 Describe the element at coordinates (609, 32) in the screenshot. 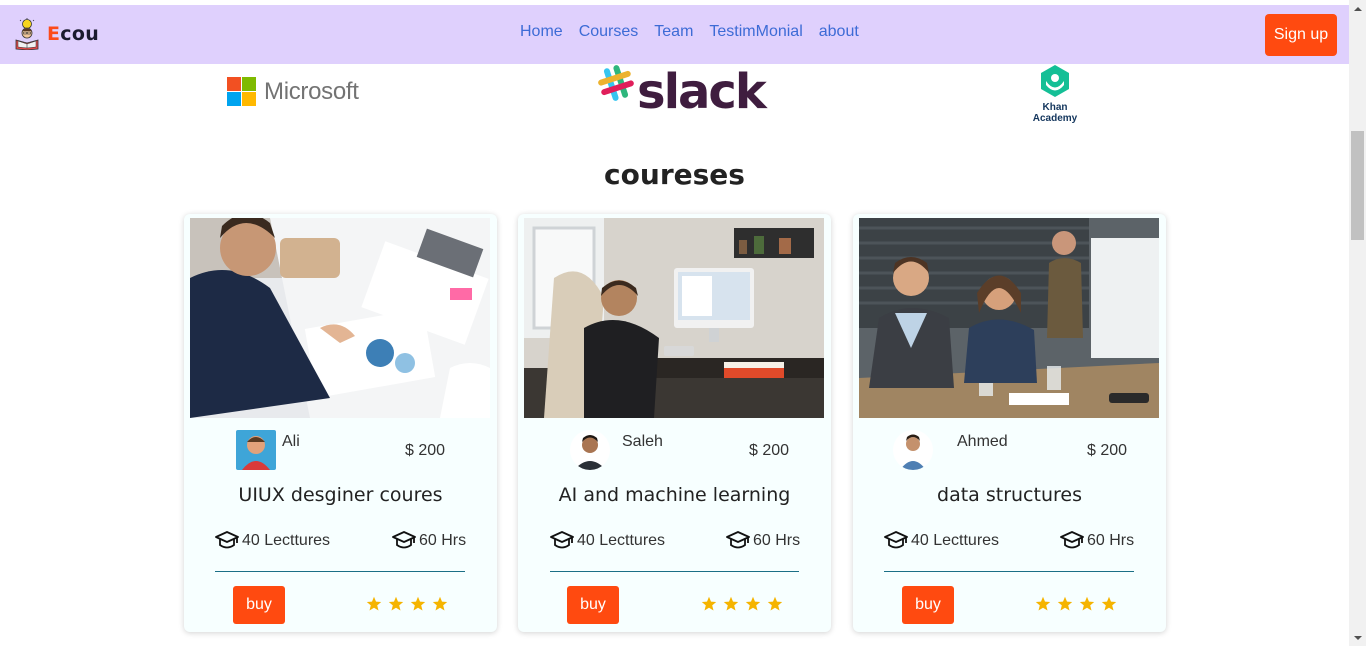

I see `nav-courses: Courses` at that location.